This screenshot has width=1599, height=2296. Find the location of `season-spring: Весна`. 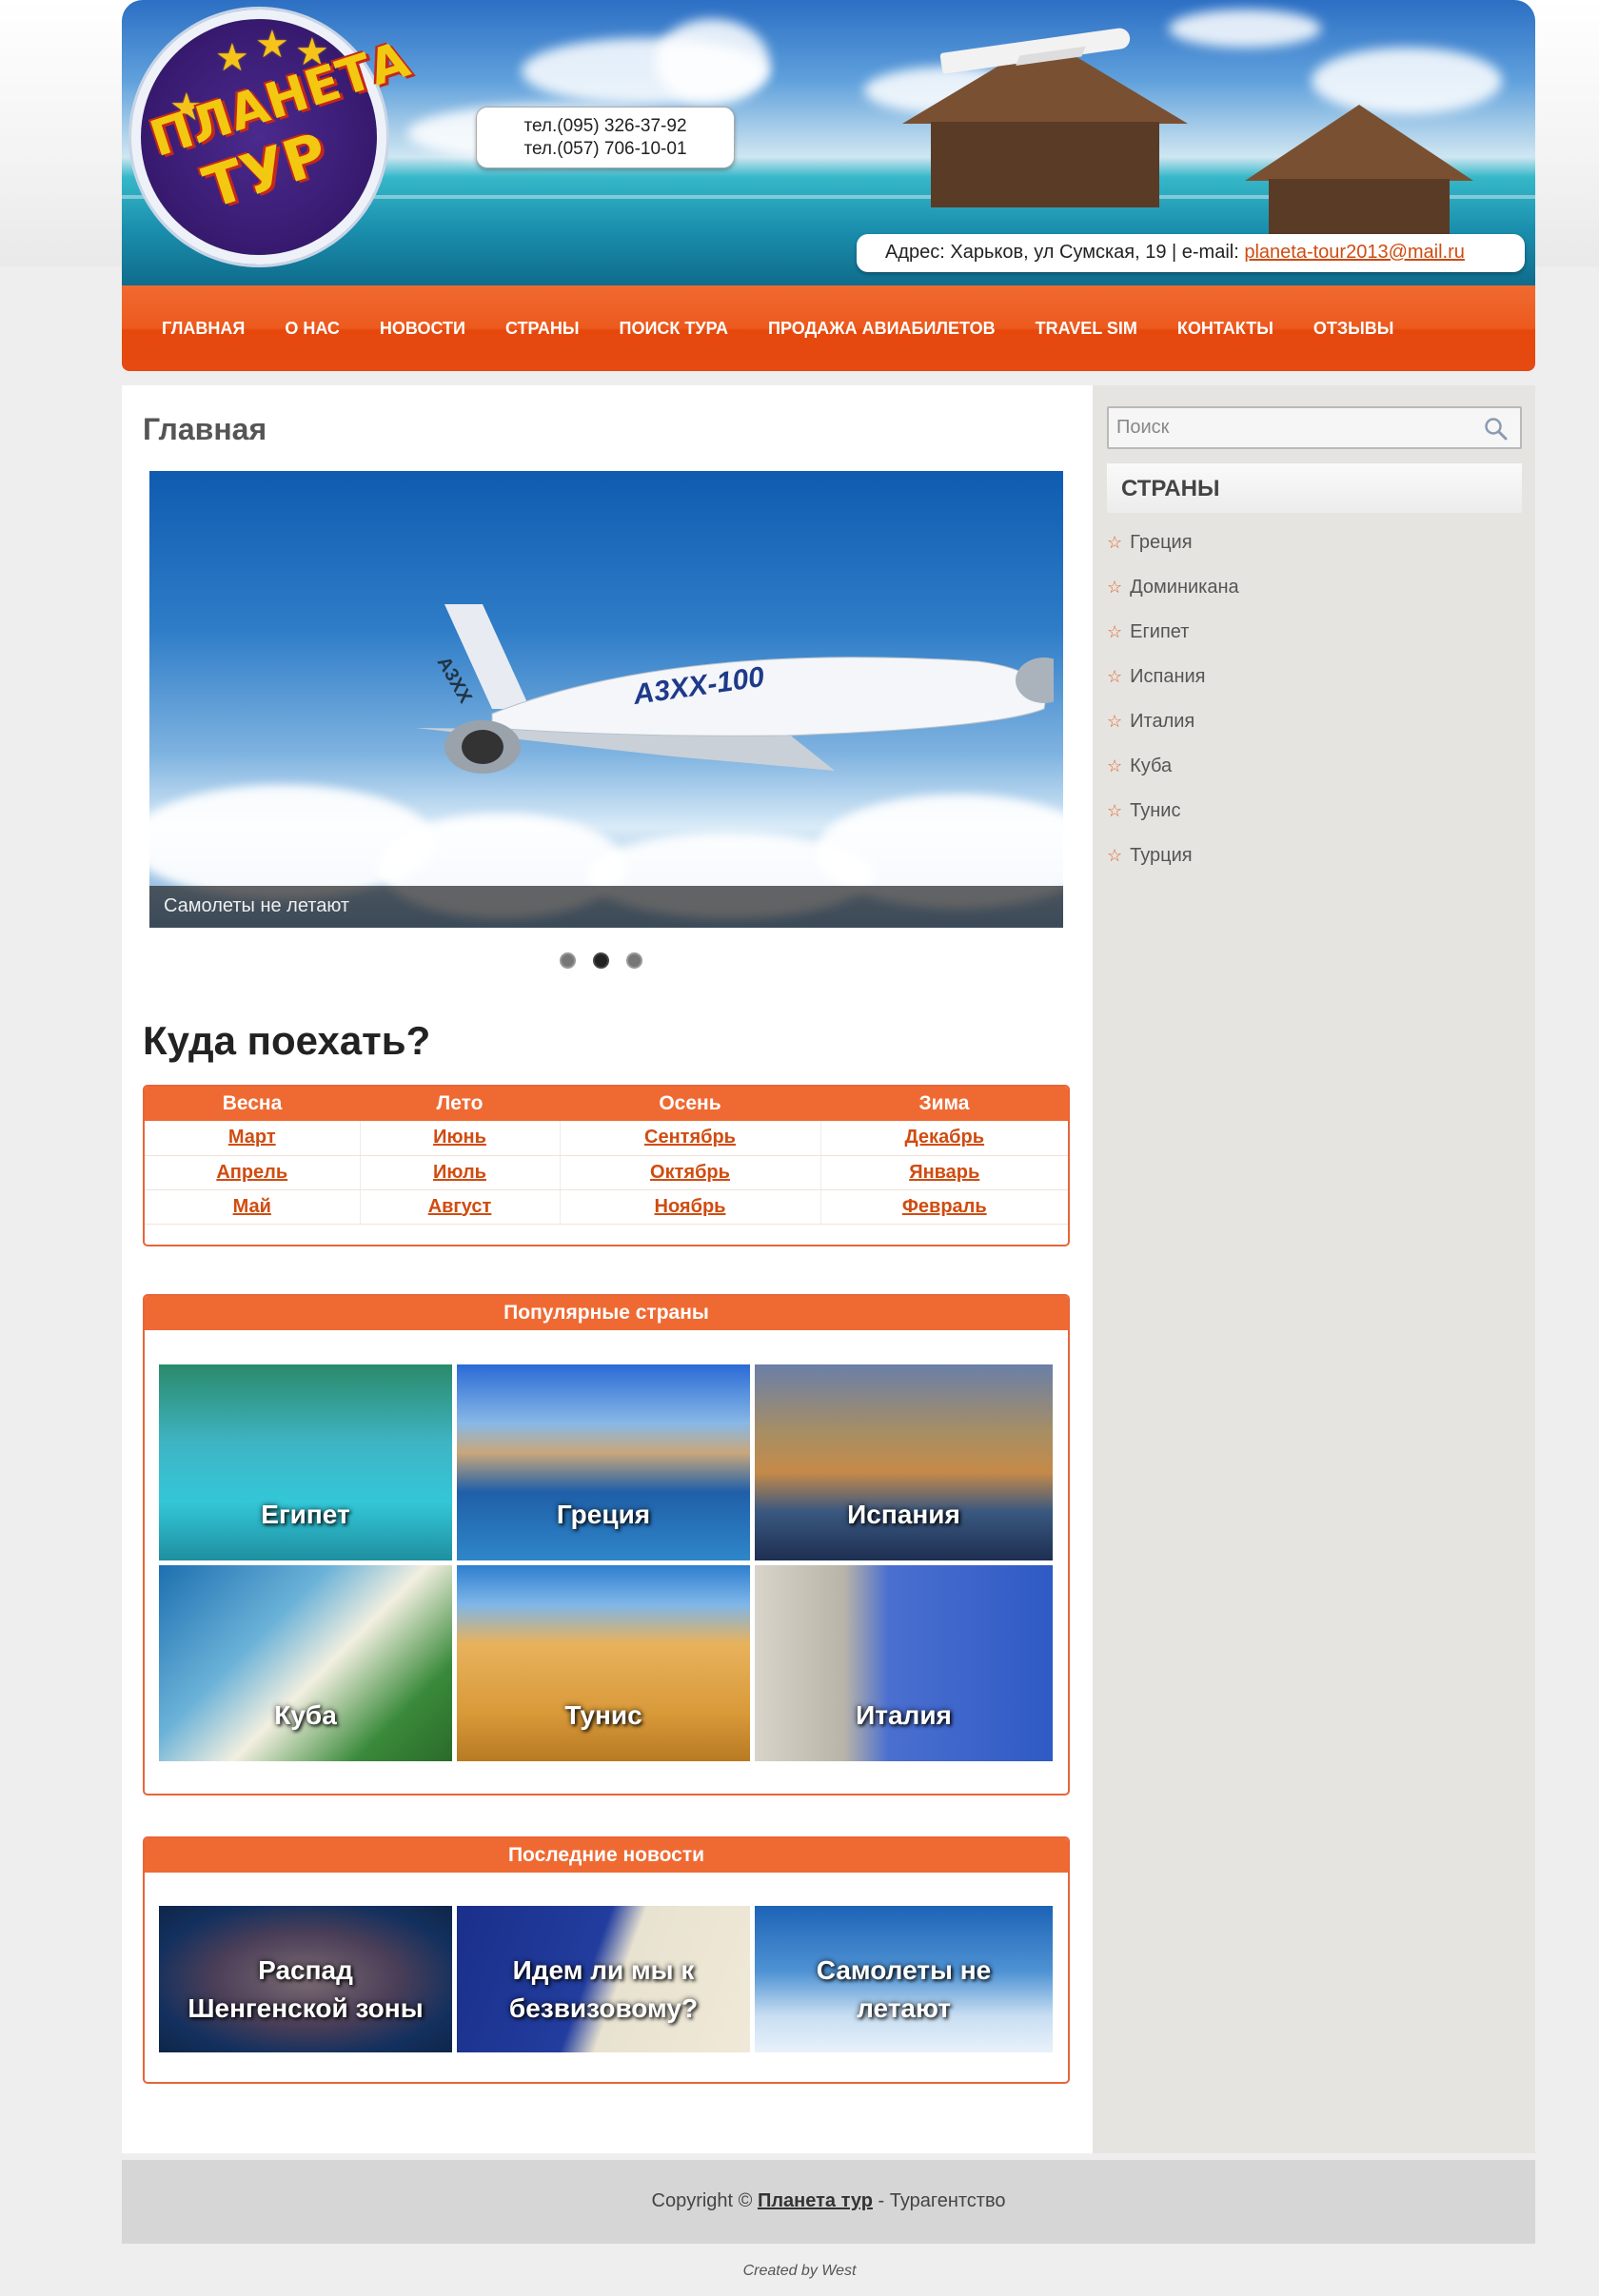

season-spring: Весна is located at coordinates (253, 1104).